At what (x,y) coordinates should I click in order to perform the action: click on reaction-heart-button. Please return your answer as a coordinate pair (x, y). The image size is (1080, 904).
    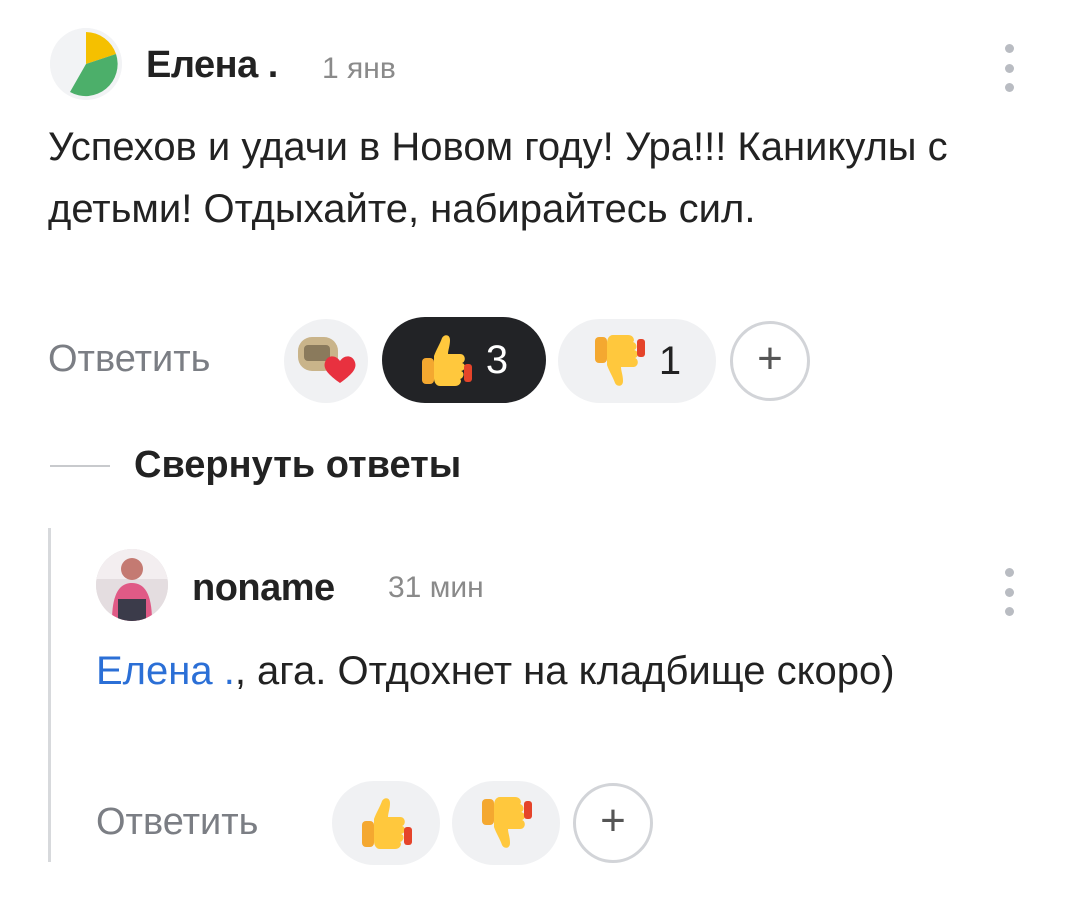
    Looking at the image, I should click on (326, 361).